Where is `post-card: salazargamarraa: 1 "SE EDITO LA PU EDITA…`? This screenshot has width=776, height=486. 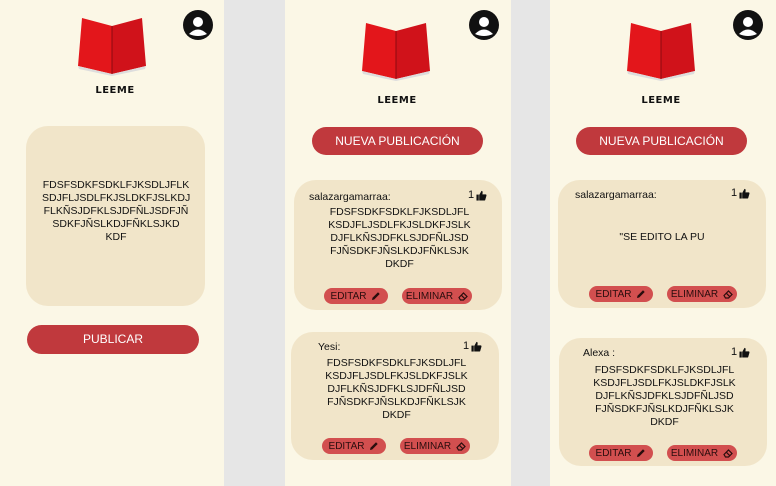 post-card: salazargamarraa: 1 "SE EDITO LA PU EDITA… is located at coordinates (662, 244).